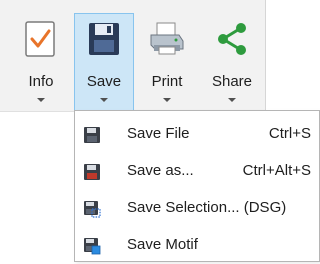 The image size is (320, 264). I want to click on menu-item-label: Save Motif, so click(162, 244).